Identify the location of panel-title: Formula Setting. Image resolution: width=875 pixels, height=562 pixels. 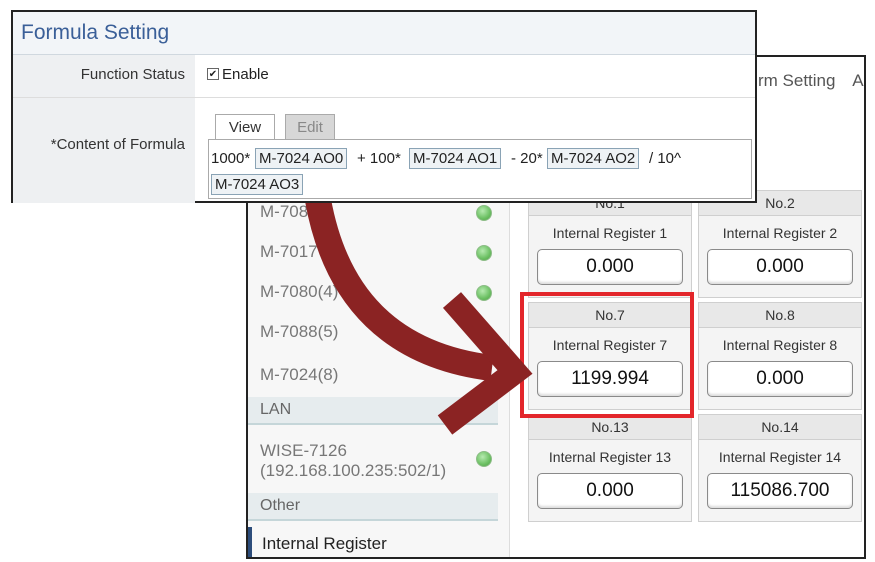
(95, 32).